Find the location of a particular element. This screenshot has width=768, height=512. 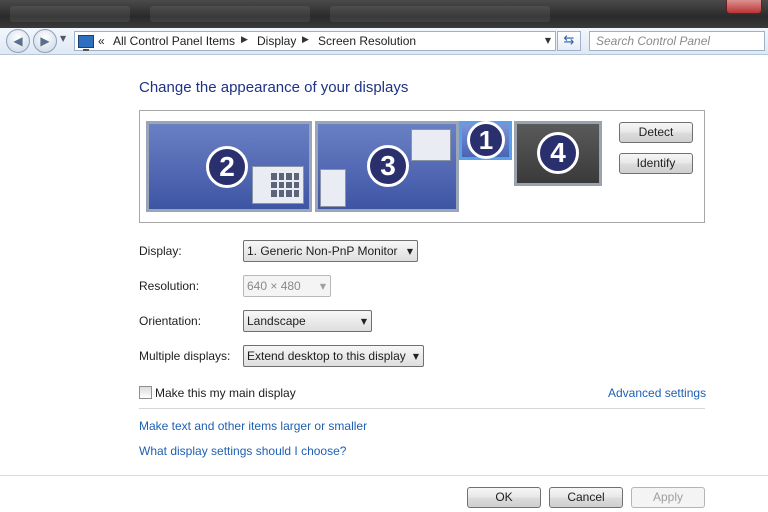

detect-button: Detect is located at coordinates (656, 132).